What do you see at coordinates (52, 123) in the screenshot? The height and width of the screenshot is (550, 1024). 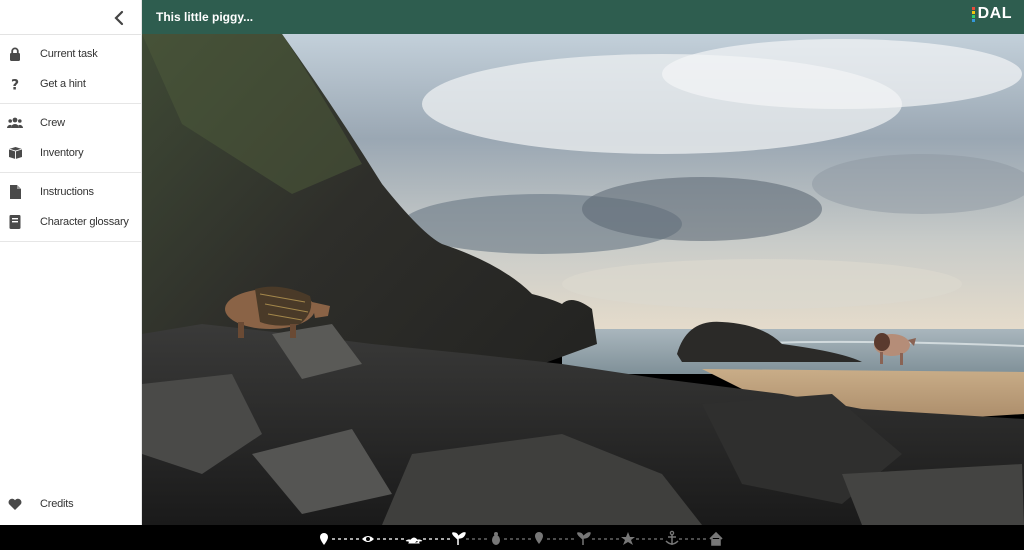 I see `sidebar-item-label: Crew` at bounding box center [52, 123].